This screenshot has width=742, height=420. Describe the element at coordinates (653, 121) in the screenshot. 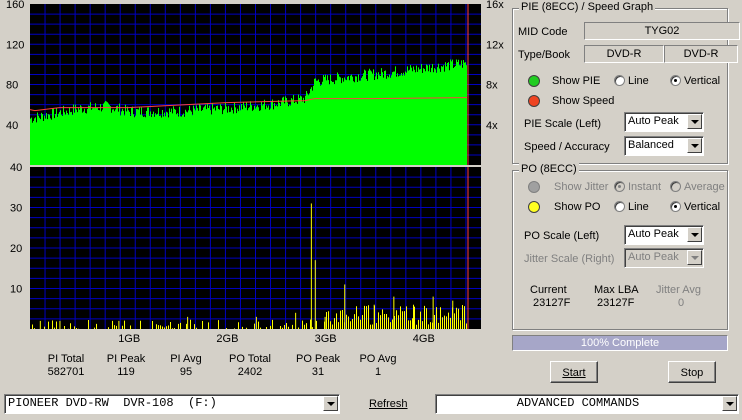

I see `pie-scale-value: Auto Peak` at that location.